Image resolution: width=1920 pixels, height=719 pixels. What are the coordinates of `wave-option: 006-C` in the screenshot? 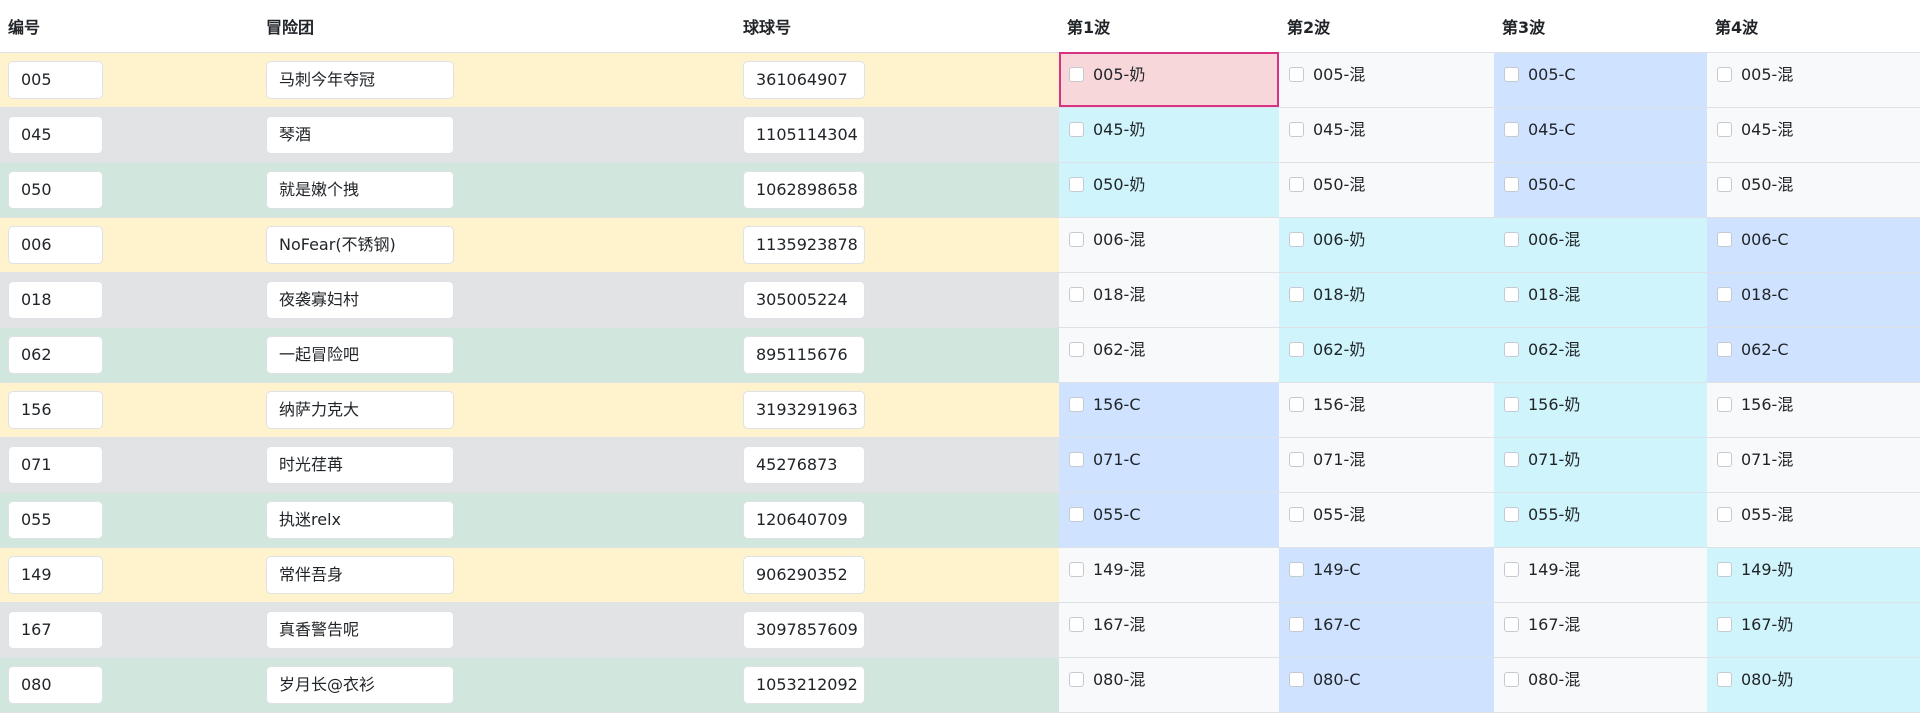 It's located at (1814, 240).